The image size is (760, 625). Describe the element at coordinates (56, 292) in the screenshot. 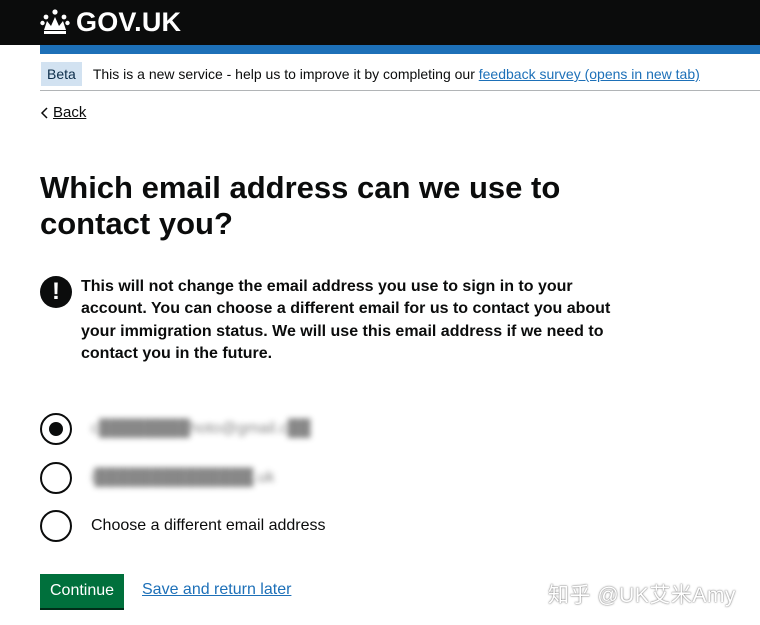

I see `warning-exclamation-icon: !` at that location.